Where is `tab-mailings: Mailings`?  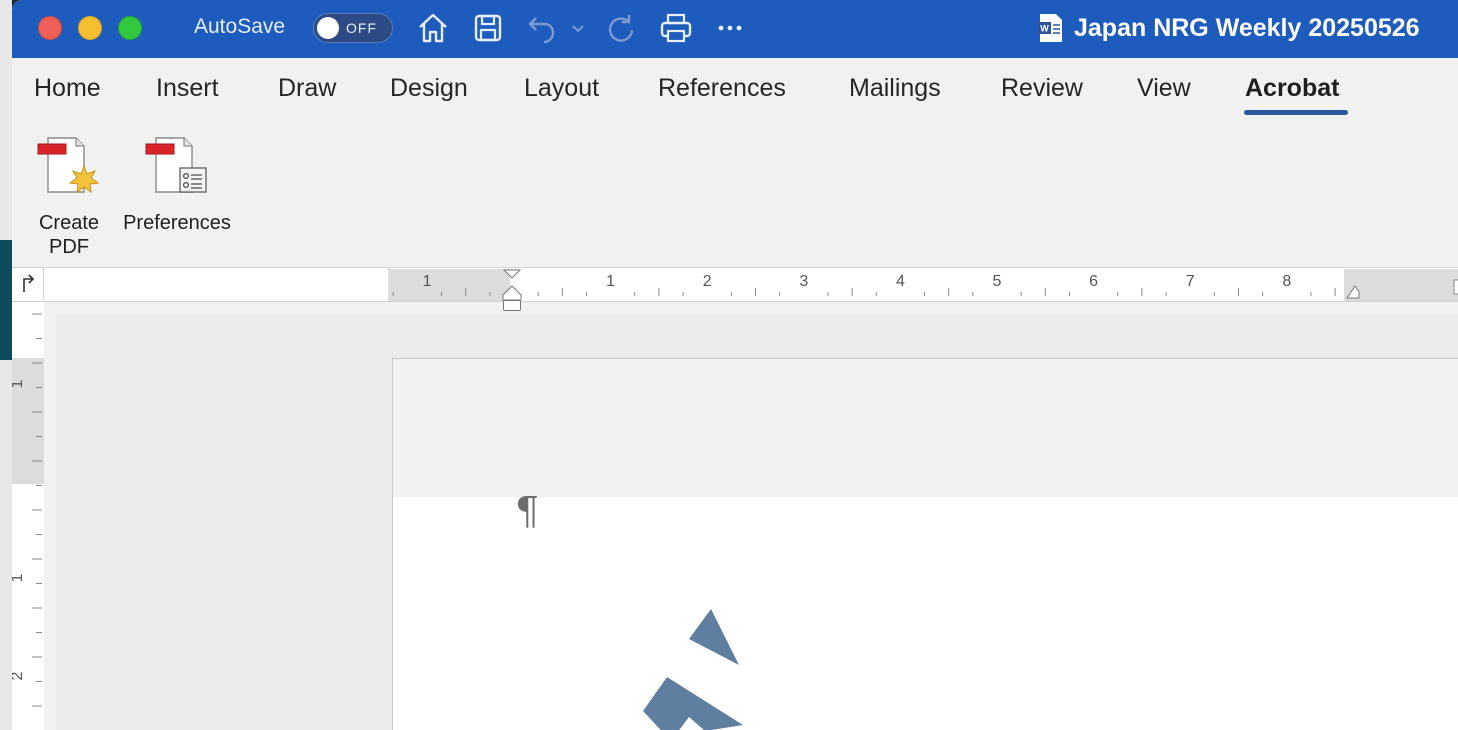 tab-mailings: Mailings is located at coordinates (895, 88).